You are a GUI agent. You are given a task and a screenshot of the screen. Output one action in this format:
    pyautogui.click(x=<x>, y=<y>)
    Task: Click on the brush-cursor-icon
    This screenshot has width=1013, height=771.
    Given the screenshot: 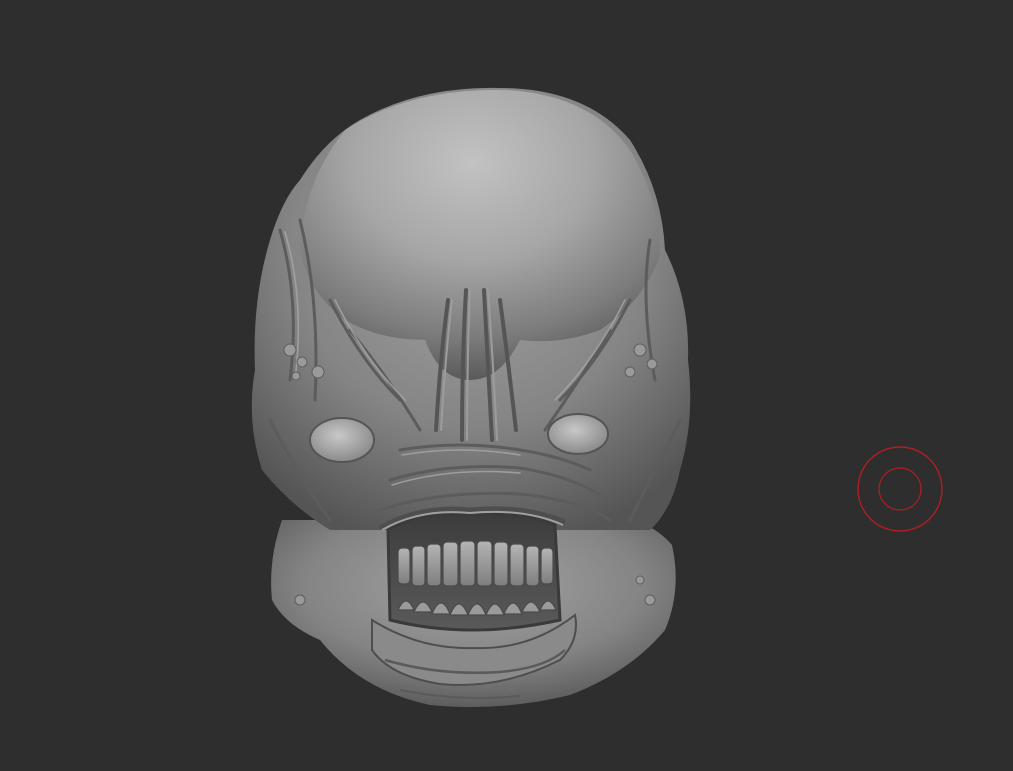 What is the action you would take?
    pyautogui.click(x=900, y=489)
    